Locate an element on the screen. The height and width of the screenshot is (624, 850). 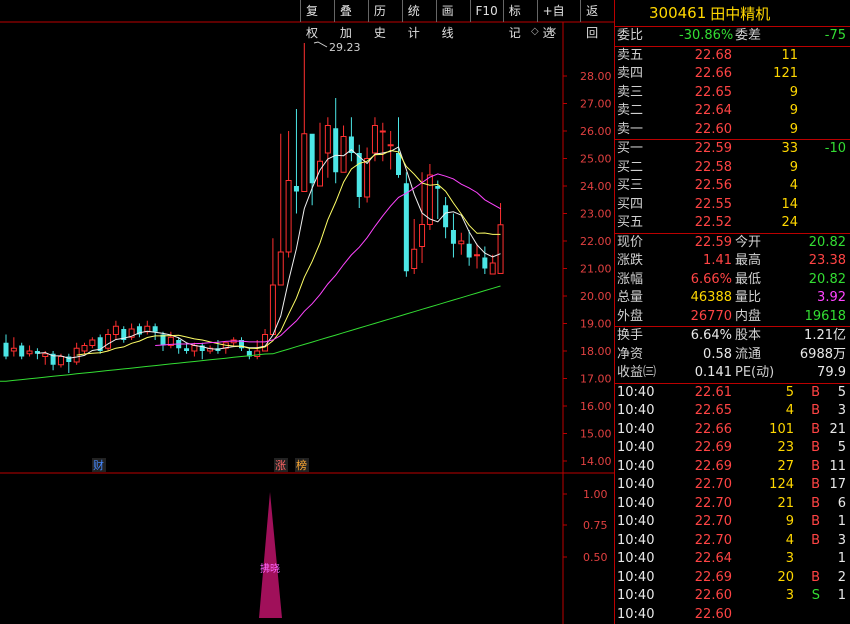
ask-label: 卖三 is located at coordinates (630, 92).